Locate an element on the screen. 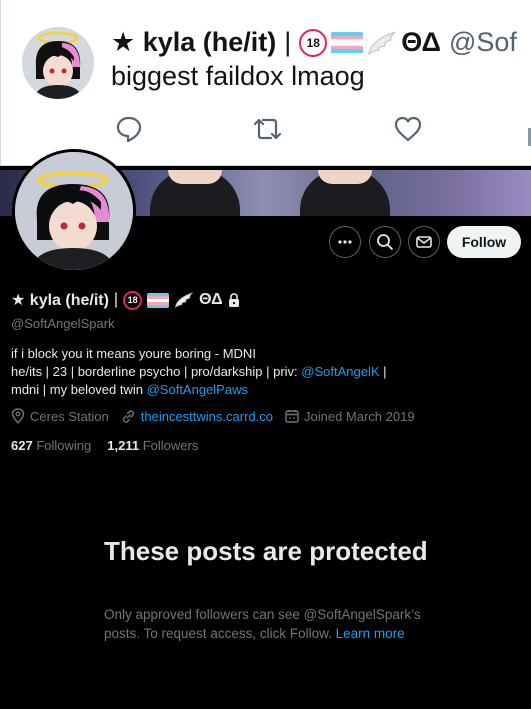 The image size is (531, 709). joined-item: Joined March 2019 is located at coordinates (350, 416).